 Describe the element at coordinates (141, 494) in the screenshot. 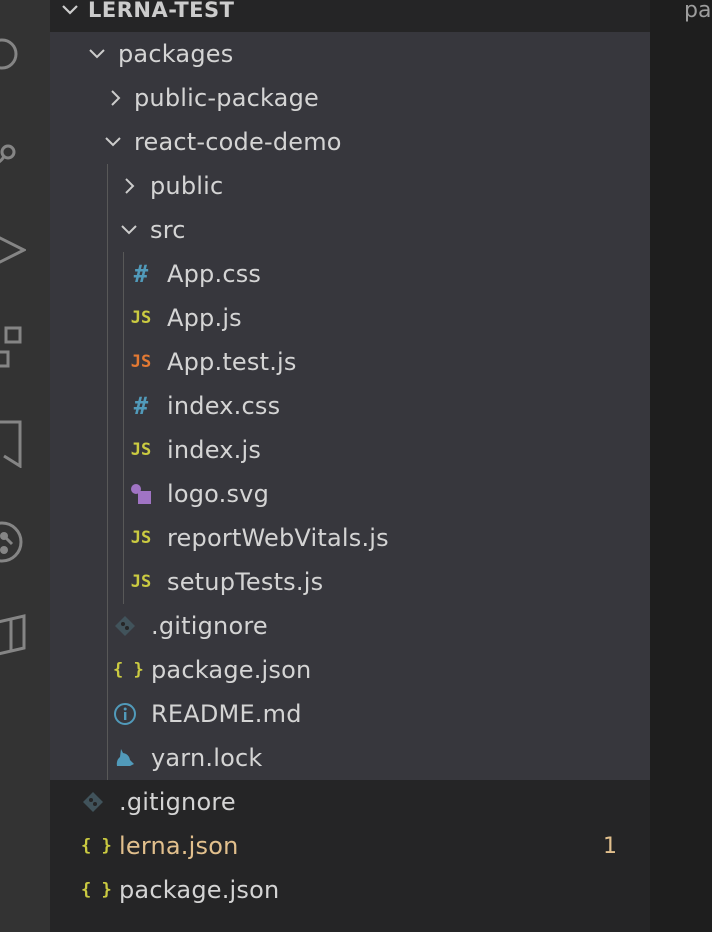

I see `svg-file-icon` at that location.